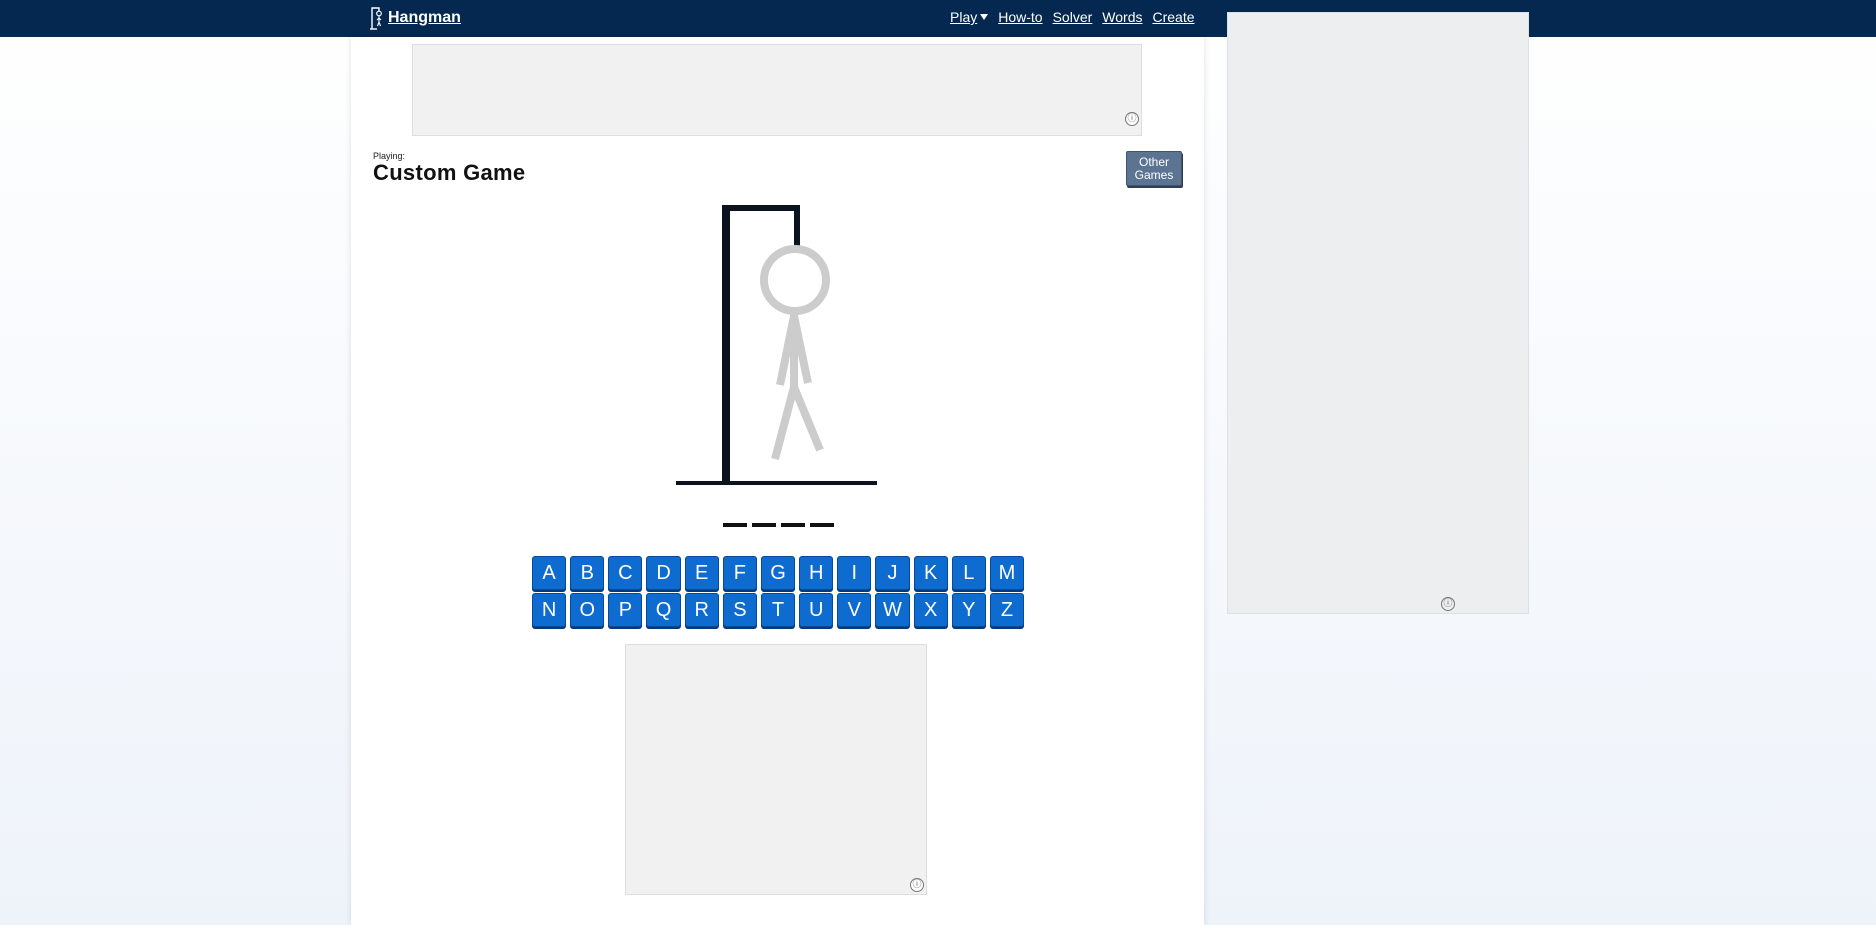 Image resolution: width=1876 pixels, height=925 pixels. I want to click on nav-play-menu: Play, so click(969, 17).